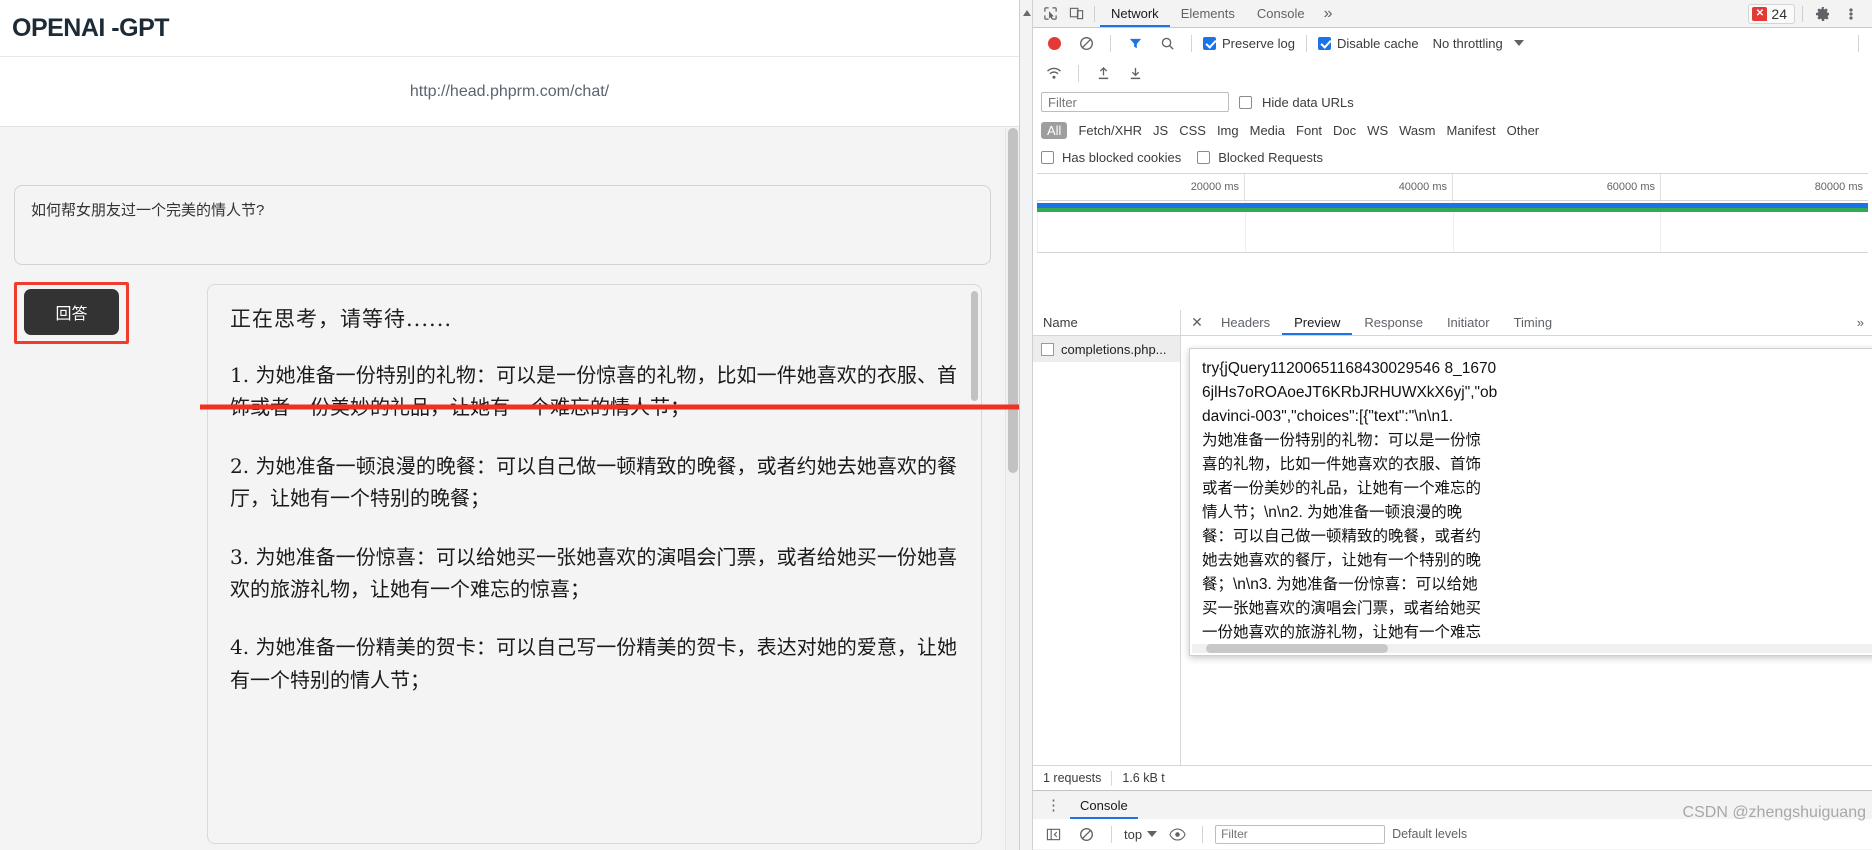  What do you see at coordinates (1135, 102) in the screenshot?
I see `network-filter-input` at bounding box center [1135, 102].